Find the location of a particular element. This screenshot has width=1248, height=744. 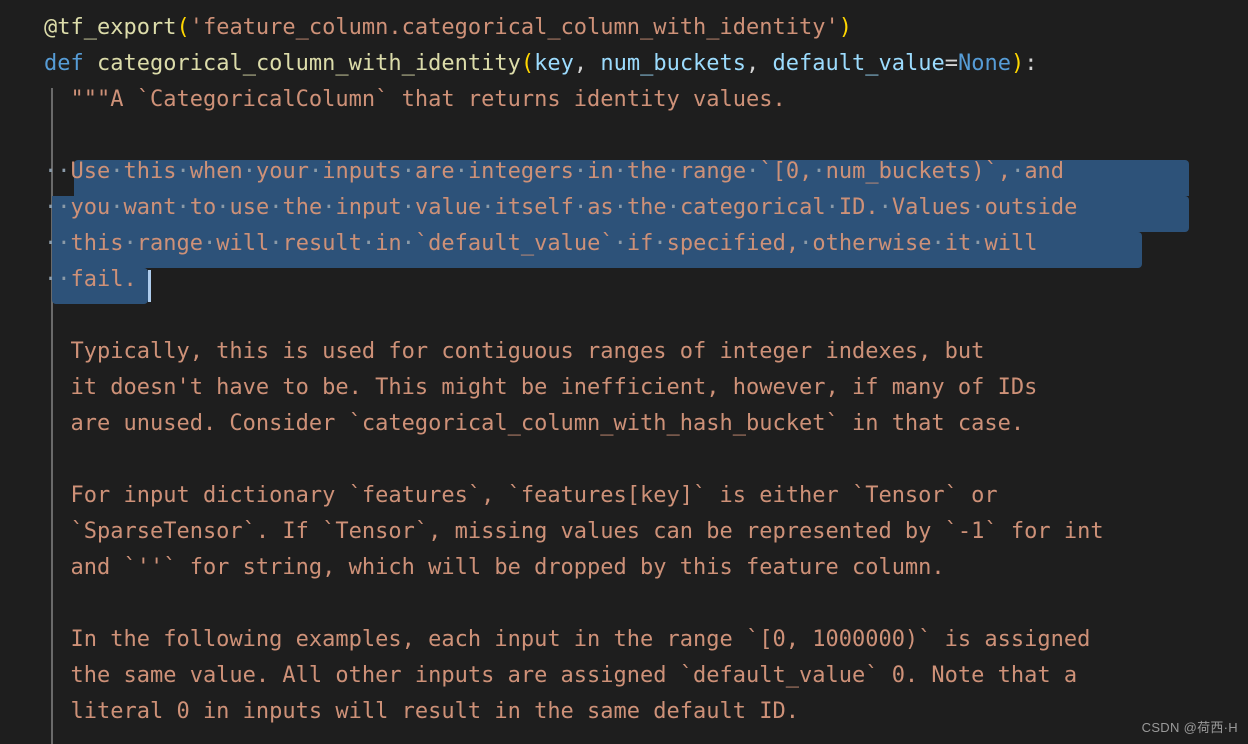

decorator-close-paren: ) is located at coordinates (845, 27).